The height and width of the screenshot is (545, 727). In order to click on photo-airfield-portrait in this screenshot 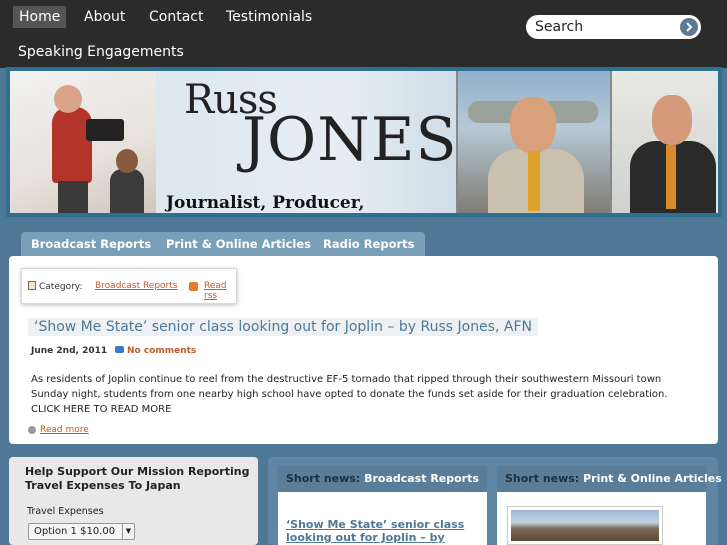, I will do `click(534, 142)`.